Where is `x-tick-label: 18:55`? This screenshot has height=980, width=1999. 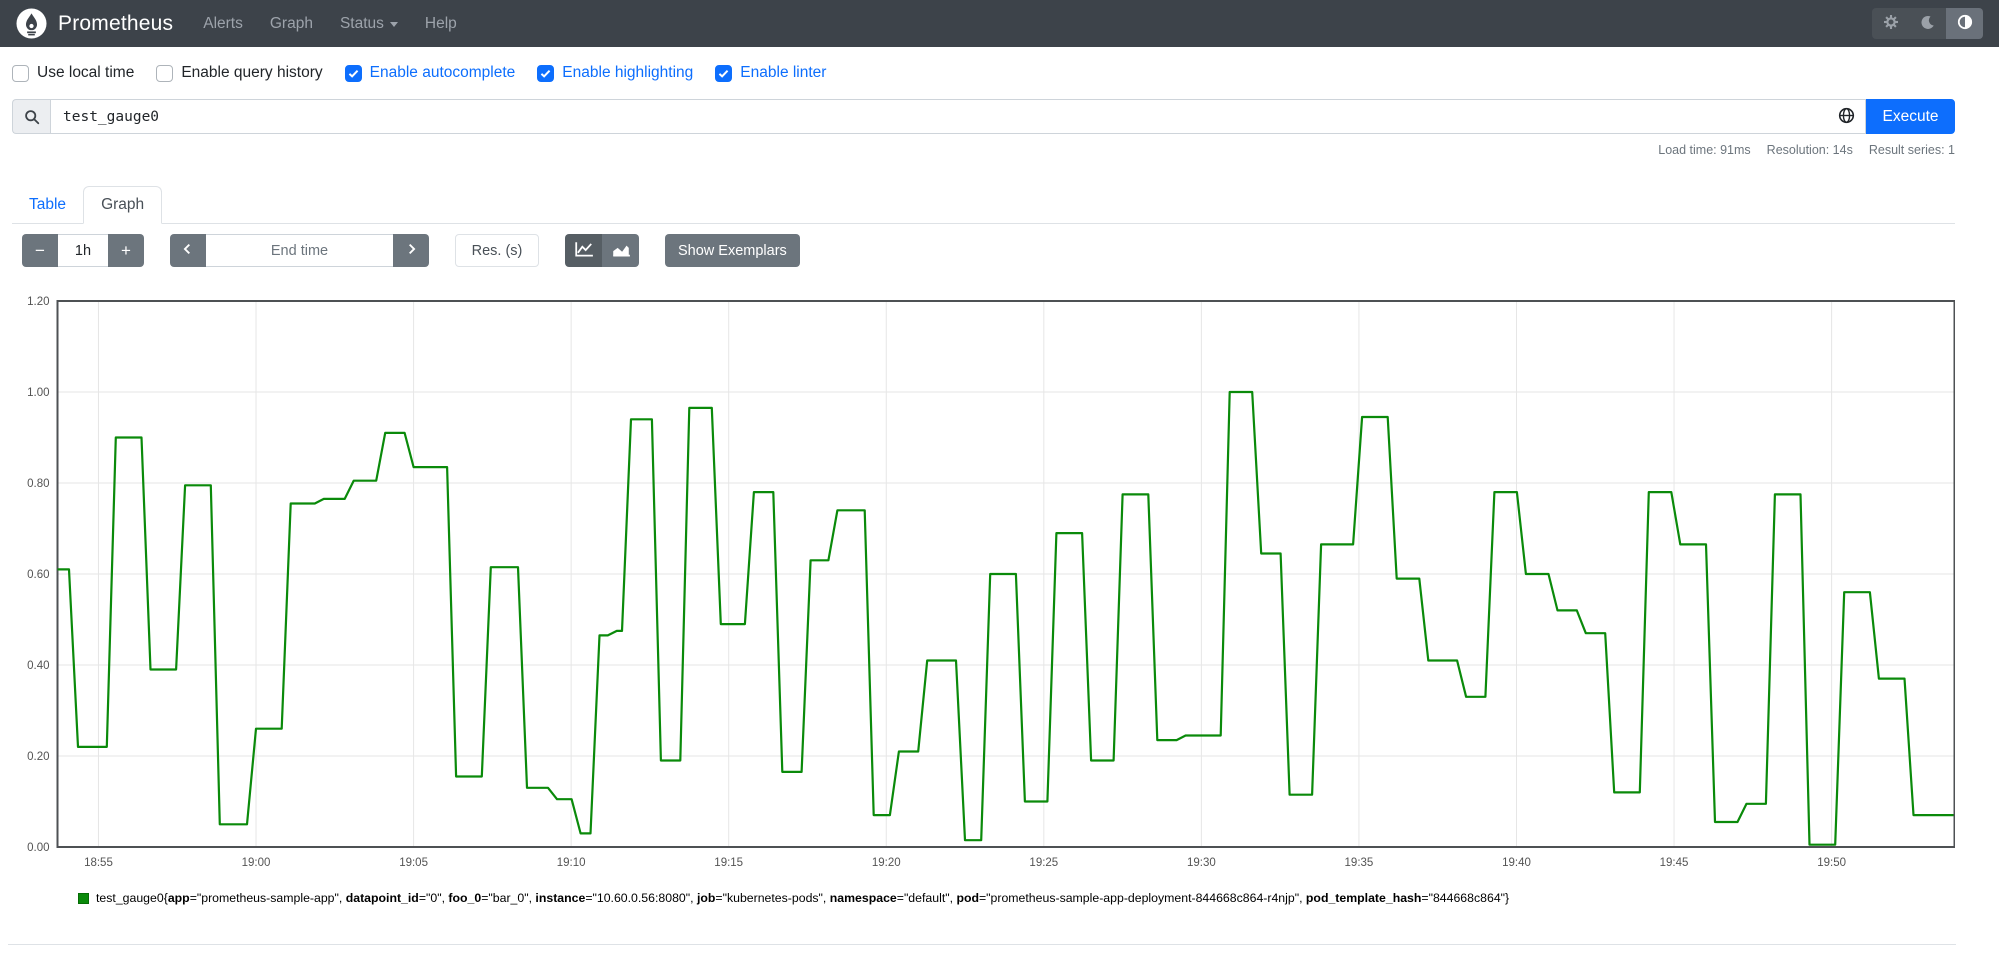 x-tick-label: 18:55 is located at coordinates (98, 863).